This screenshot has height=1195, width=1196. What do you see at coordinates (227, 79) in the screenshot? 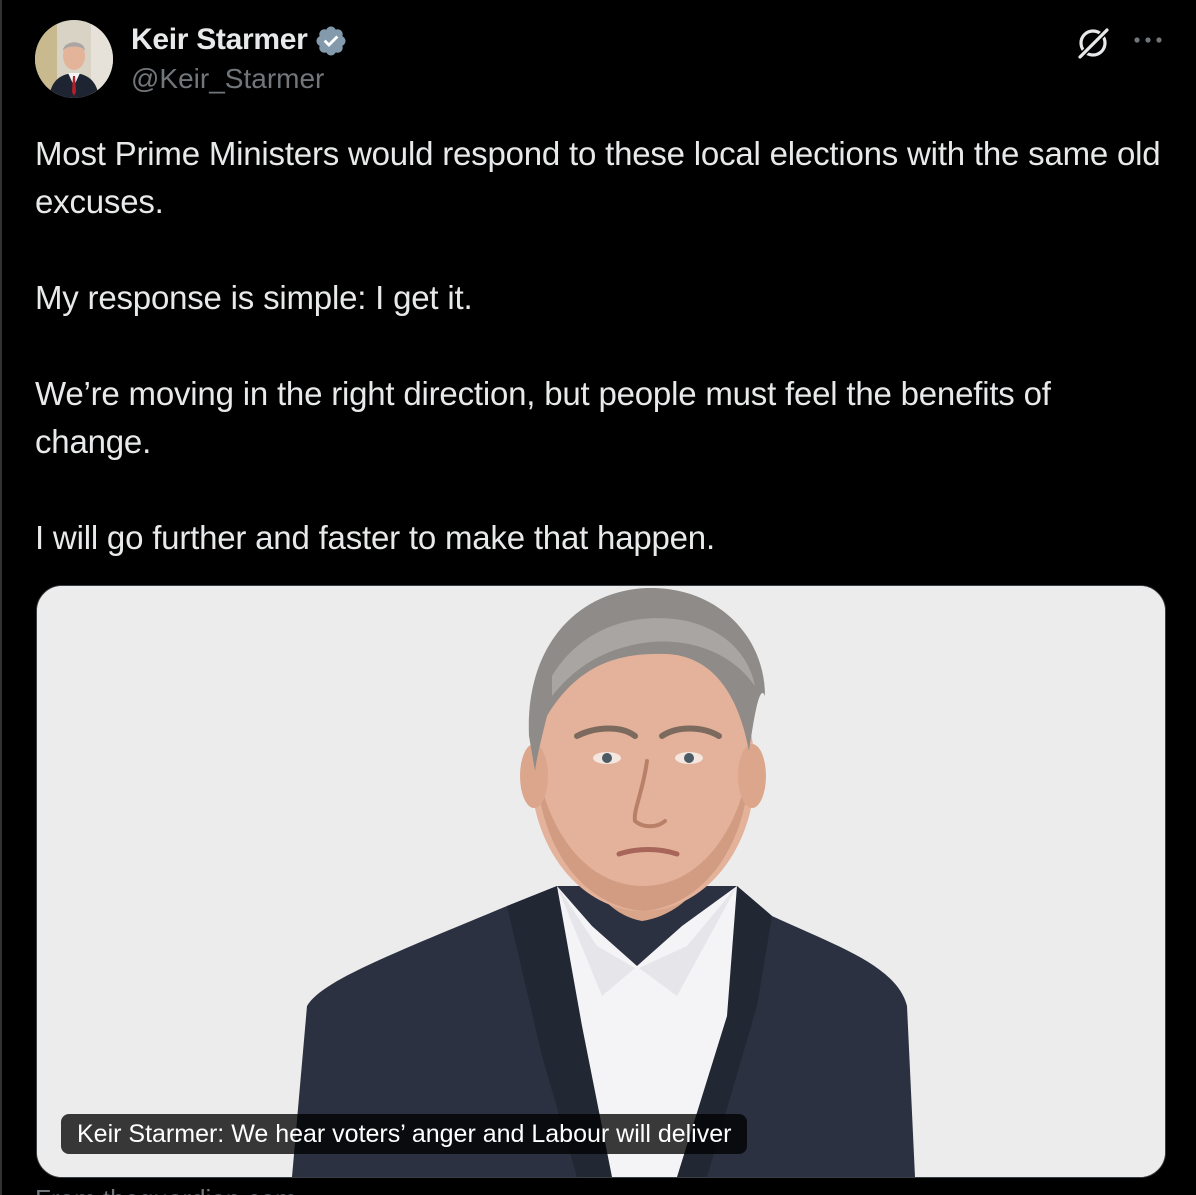
I see `author-handle: @Keir_Starmer` at bounding box center [227, 79].